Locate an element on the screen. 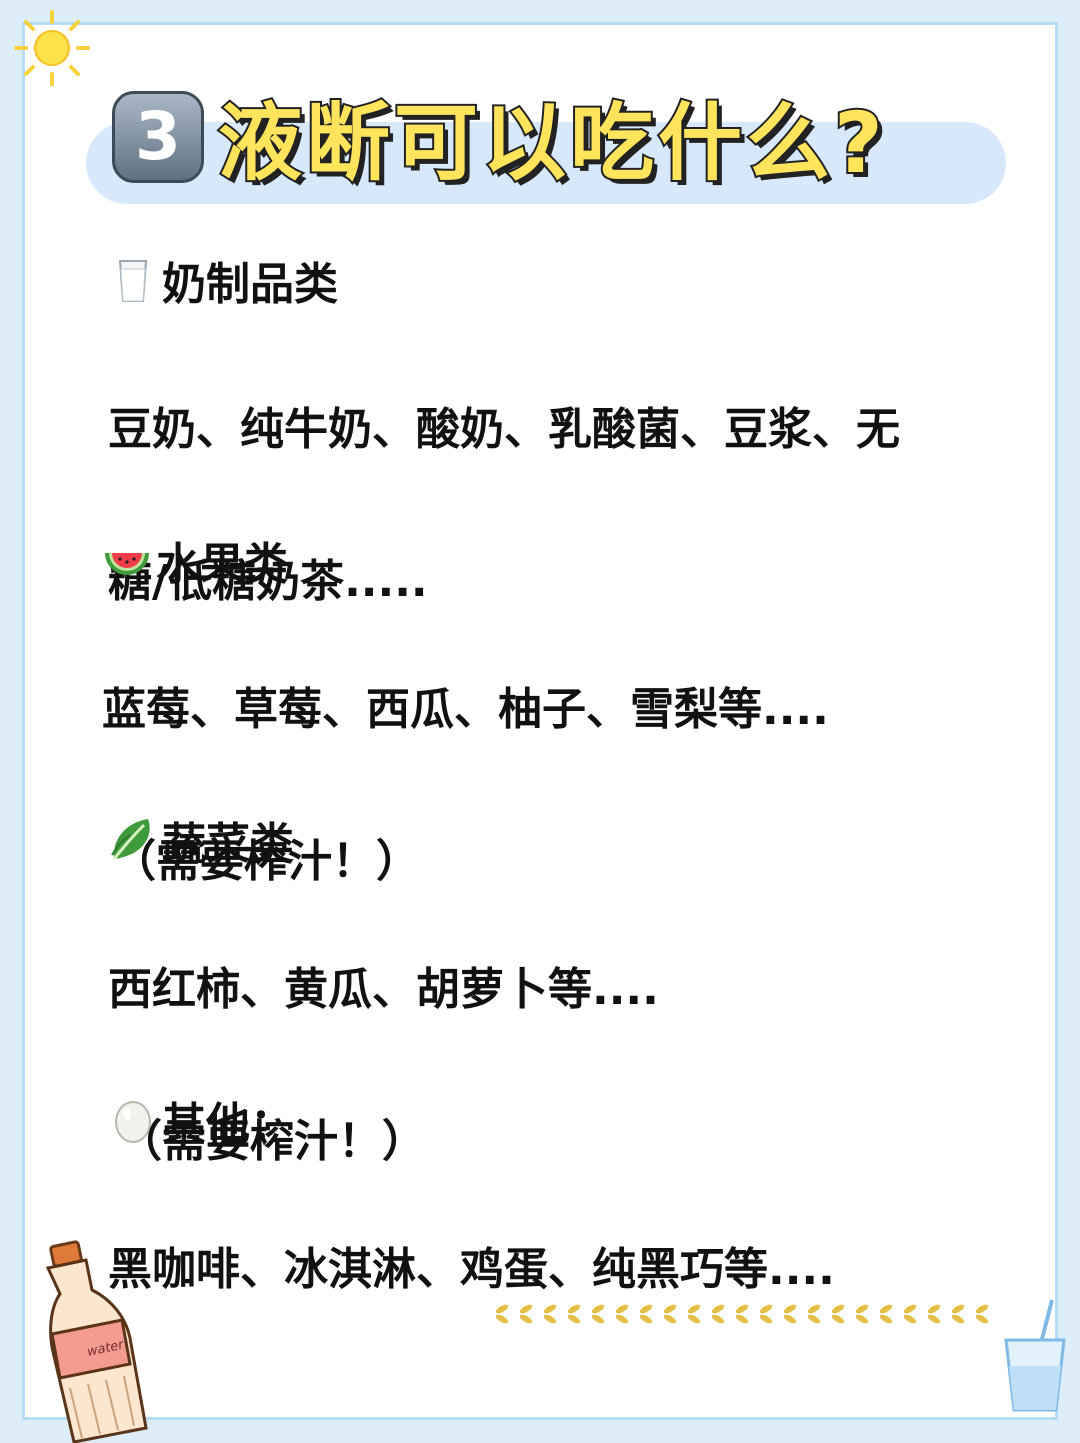 The image size is (1080, 1443). leafy-greens-icon is located at coordinates (130, 839).